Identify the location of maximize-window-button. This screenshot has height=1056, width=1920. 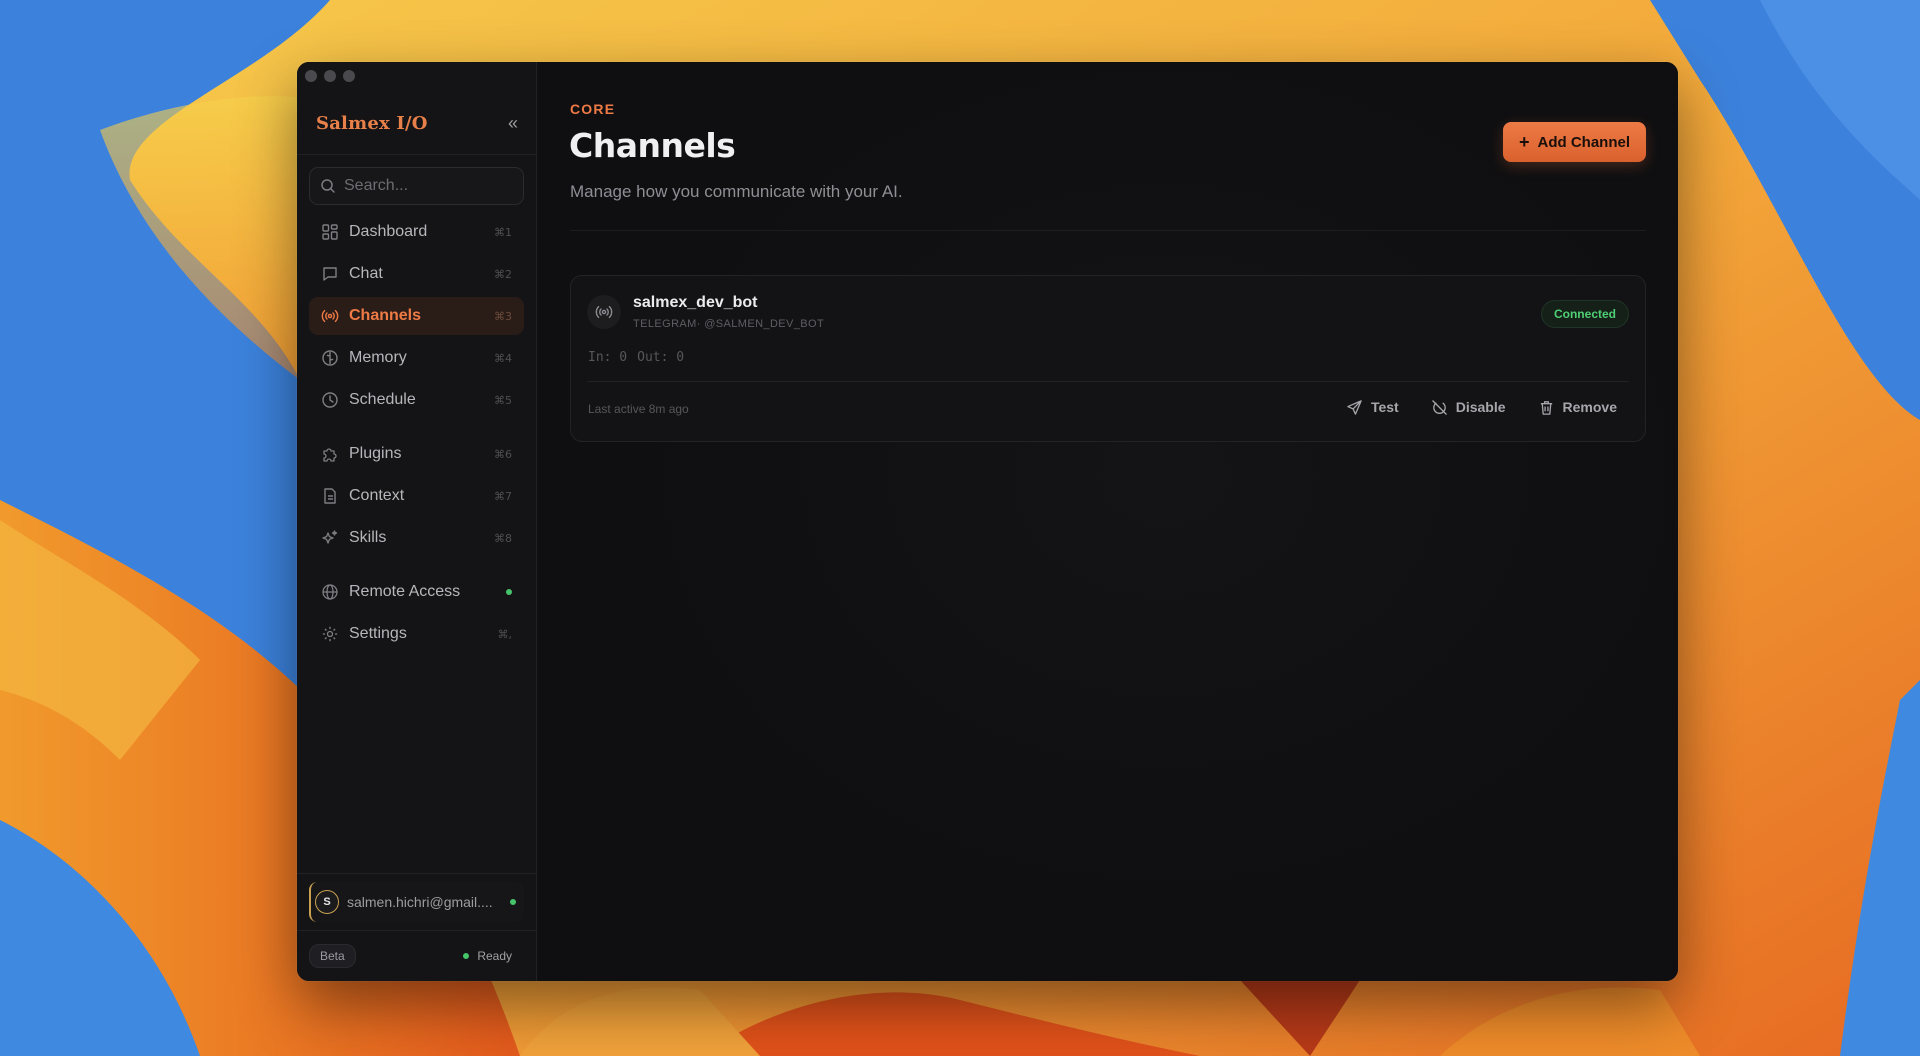
(349, 76).